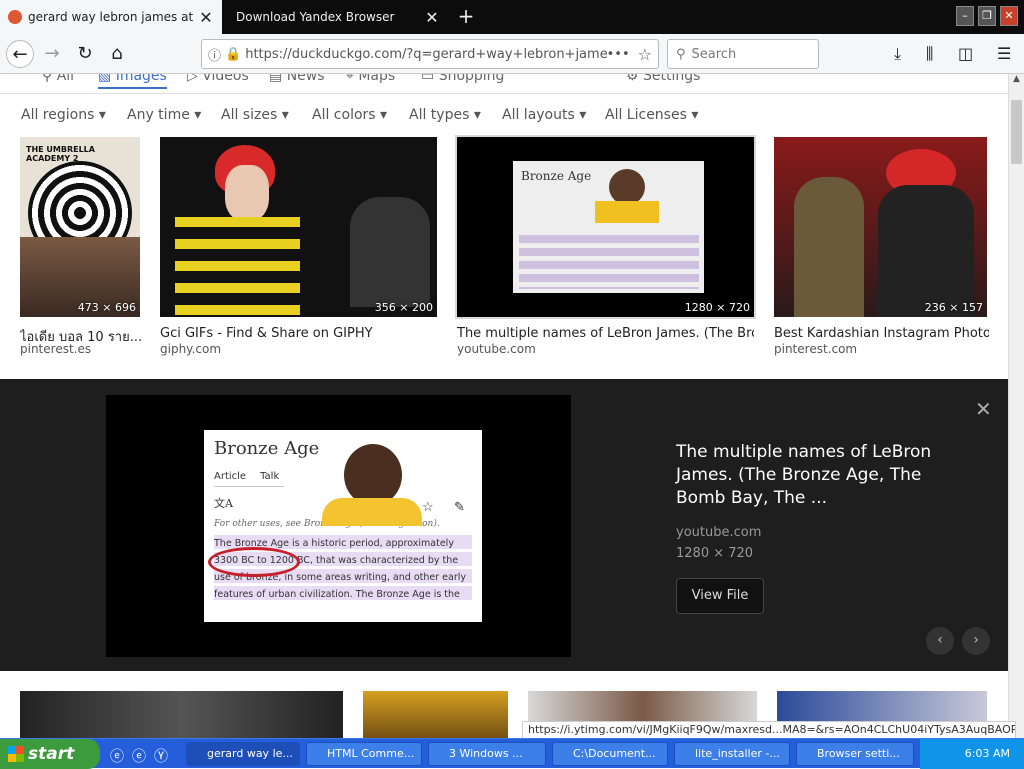 The width and height of the screenshot is (1024, 769). I want to click on nav-images: ▧ Images, so click(132, 81).